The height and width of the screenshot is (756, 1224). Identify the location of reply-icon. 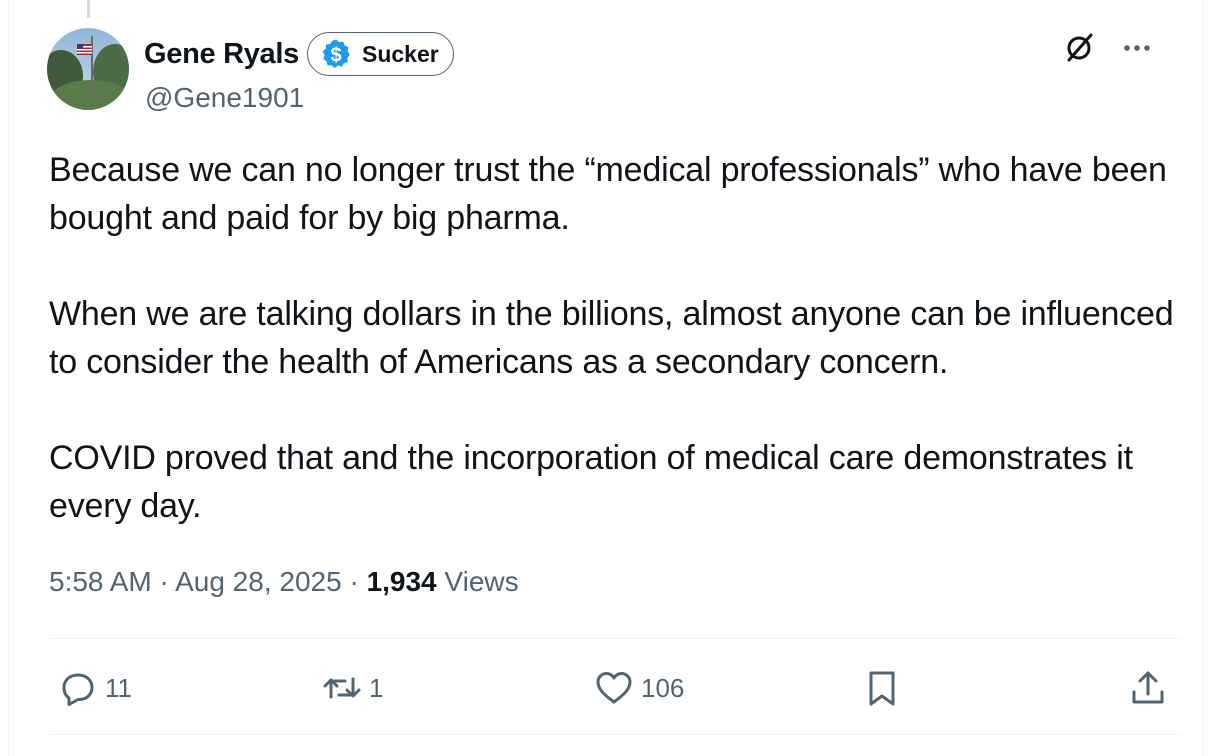
(78, 689).